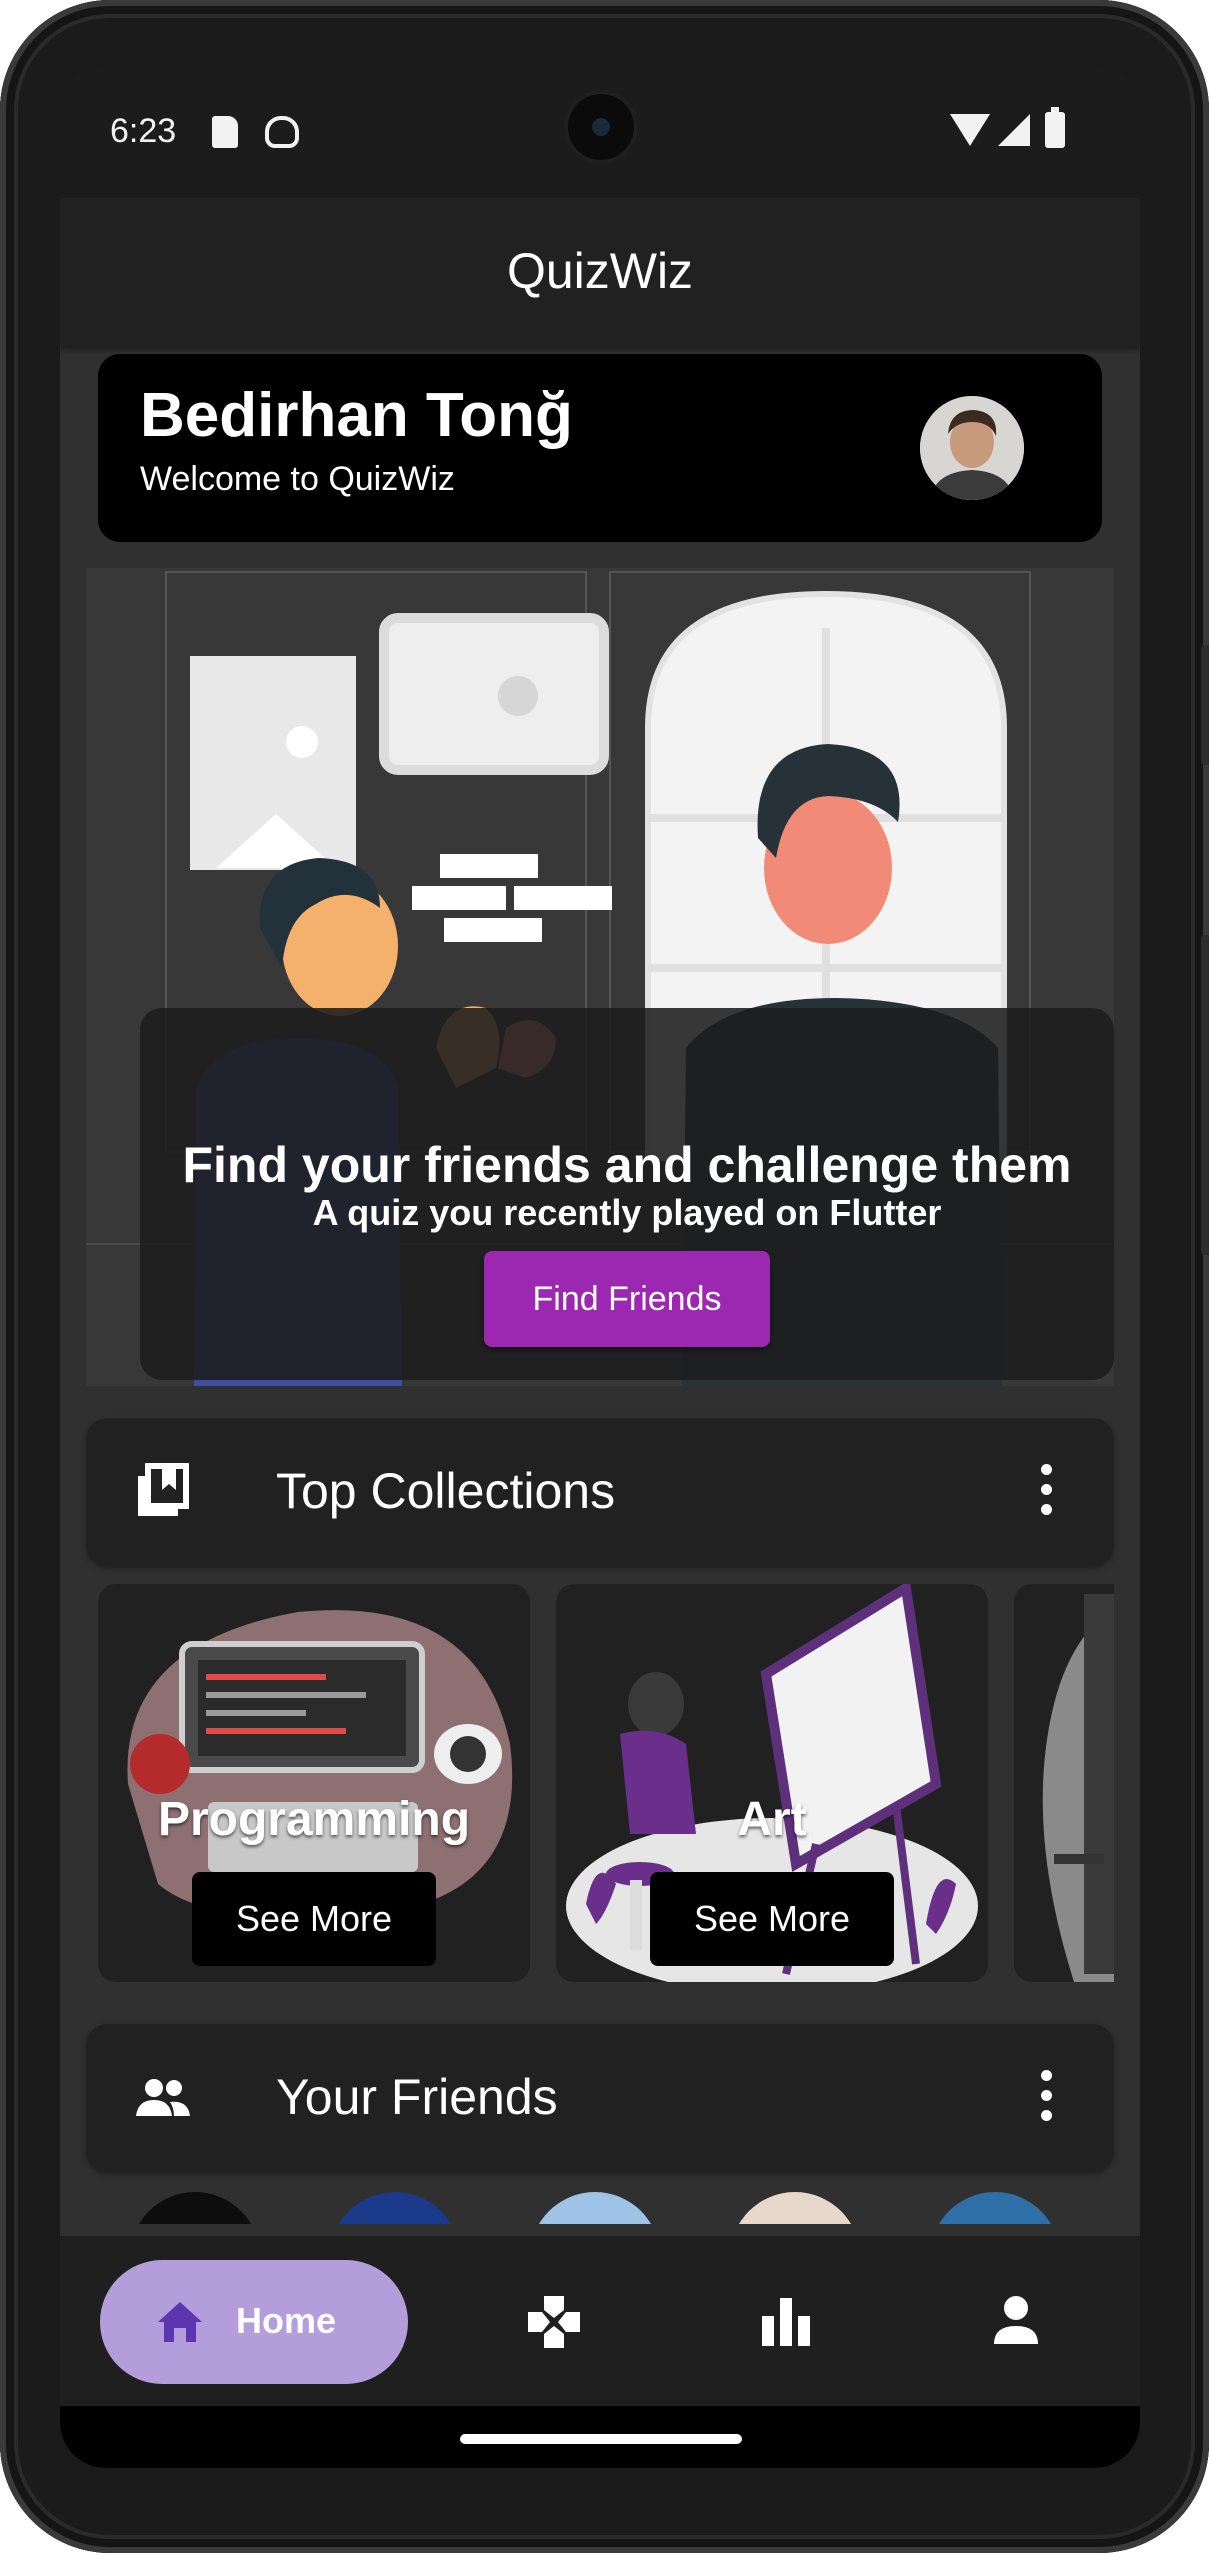  I want to click on find-friends-button: Find Friends, so click(627, 1299).